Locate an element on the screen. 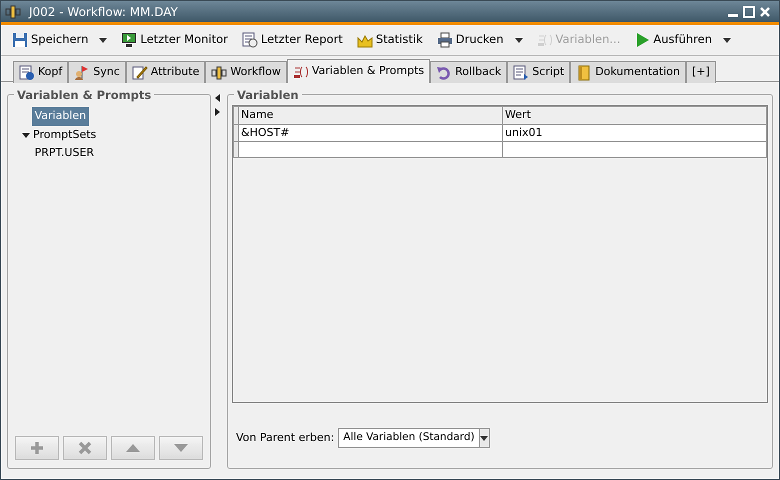 Image resolution: width=780 pixels, height=480 pixels. book-icon is located at coordinates (584, 72).